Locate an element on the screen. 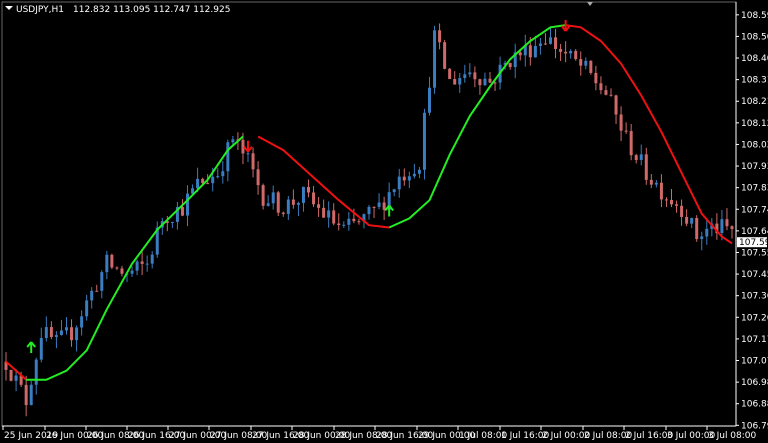 This screenshot has height=443, width=768. price-tick-label: 107.455 is located at coordinates (754, 275).